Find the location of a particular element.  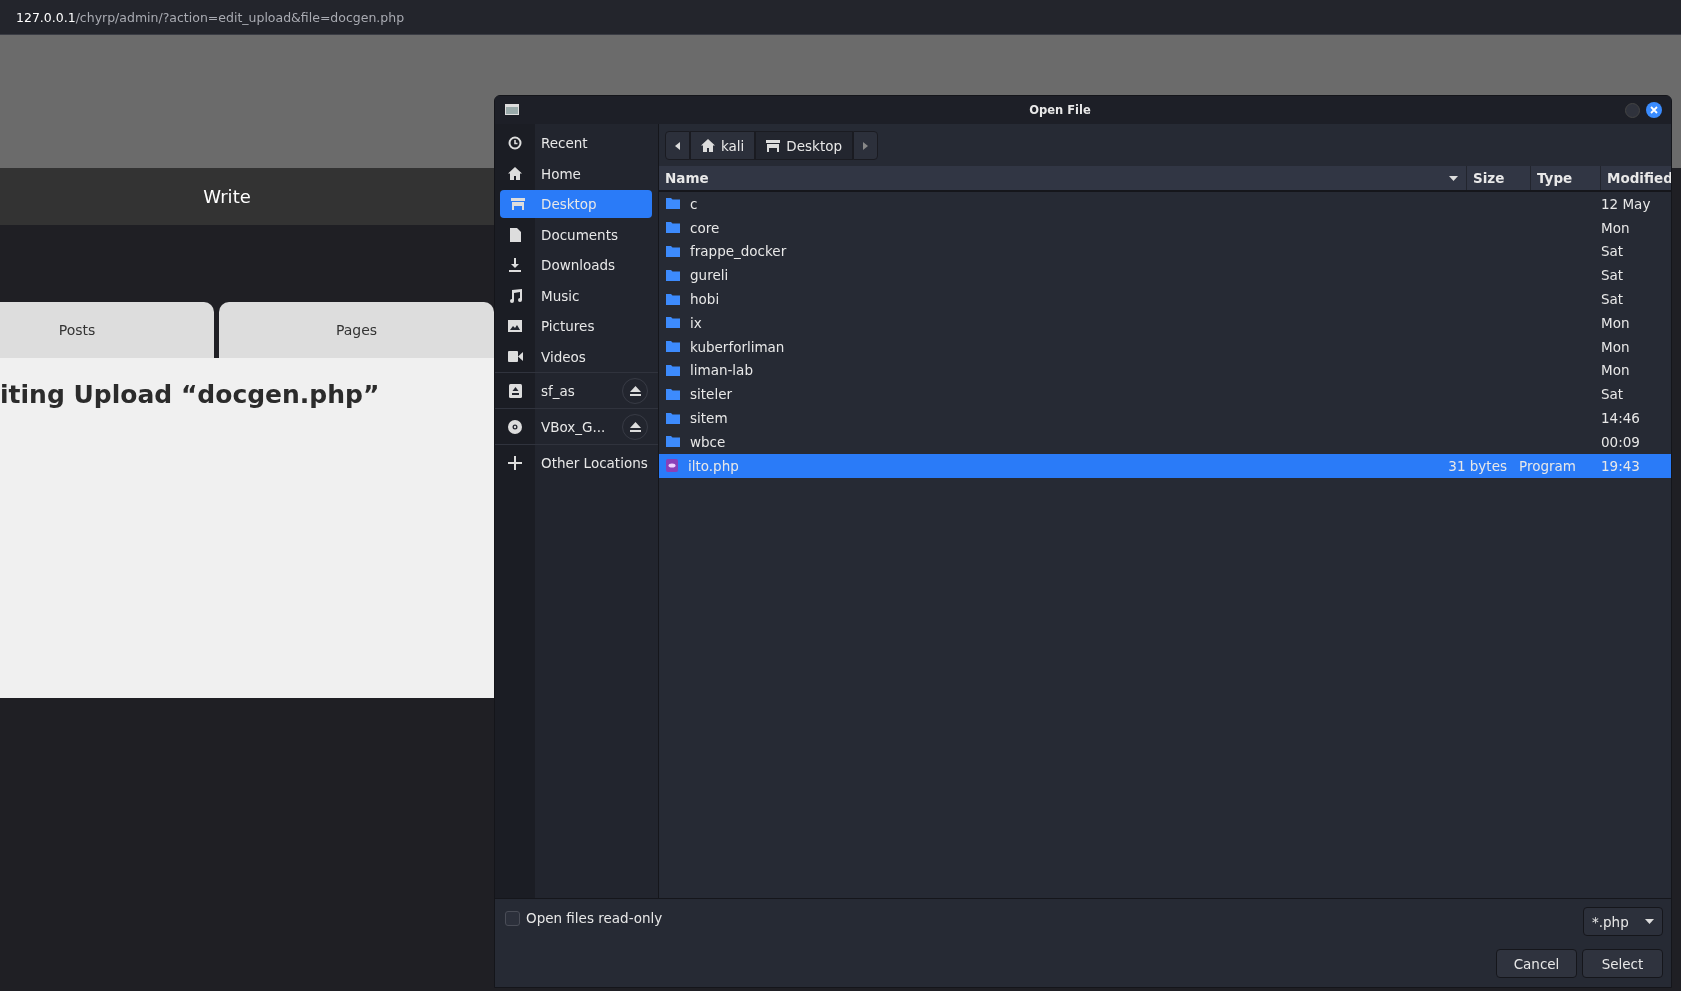

document-icon is located at coordinates (515, 234).